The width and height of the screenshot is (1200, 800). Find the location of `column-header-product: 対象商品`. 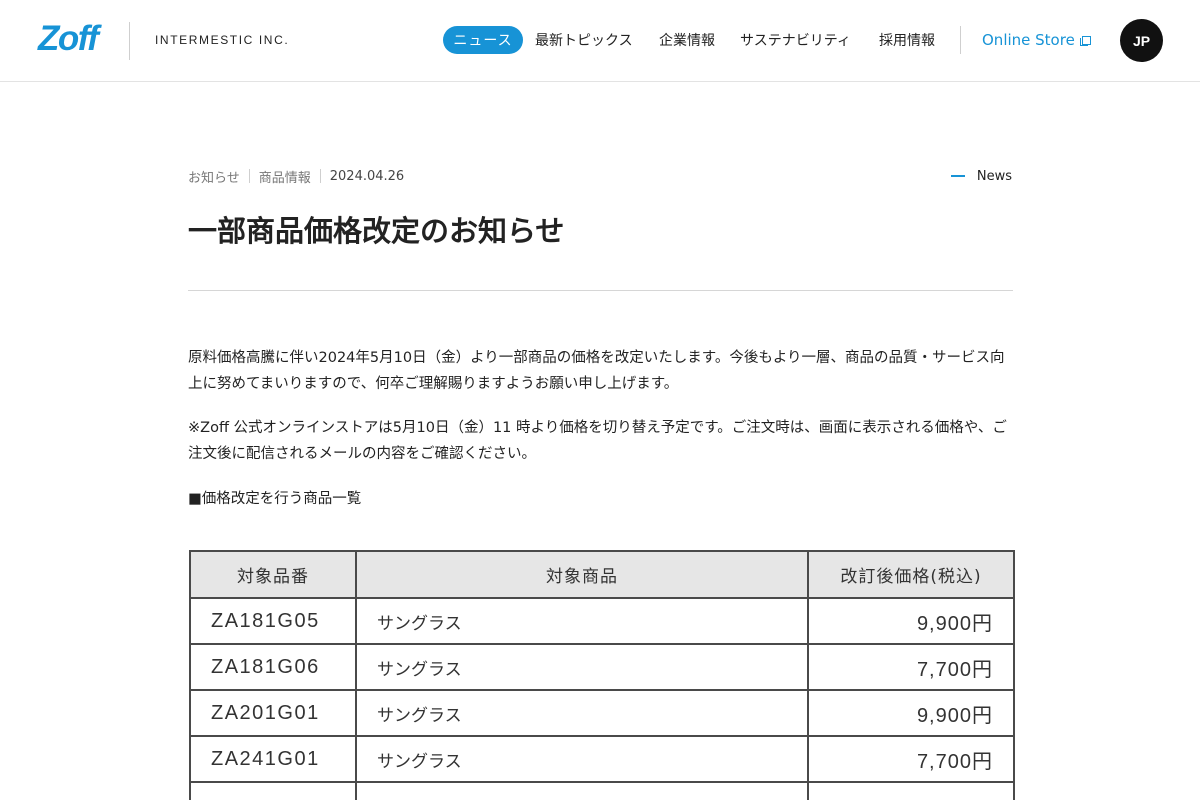

column-header-product: 対象商品 is located at coordinates (582, 574).